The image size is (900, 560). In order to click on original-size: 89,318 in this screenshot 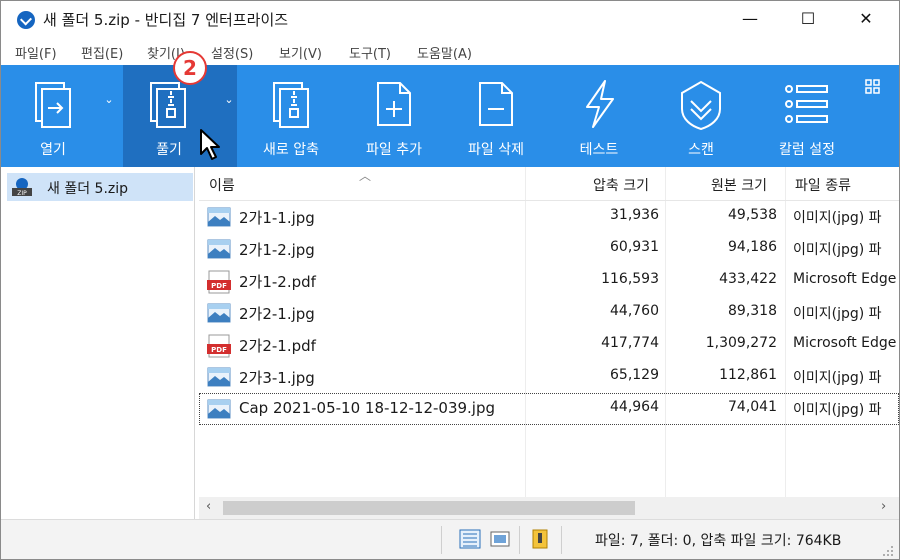, I will do `click(752, 311)`.